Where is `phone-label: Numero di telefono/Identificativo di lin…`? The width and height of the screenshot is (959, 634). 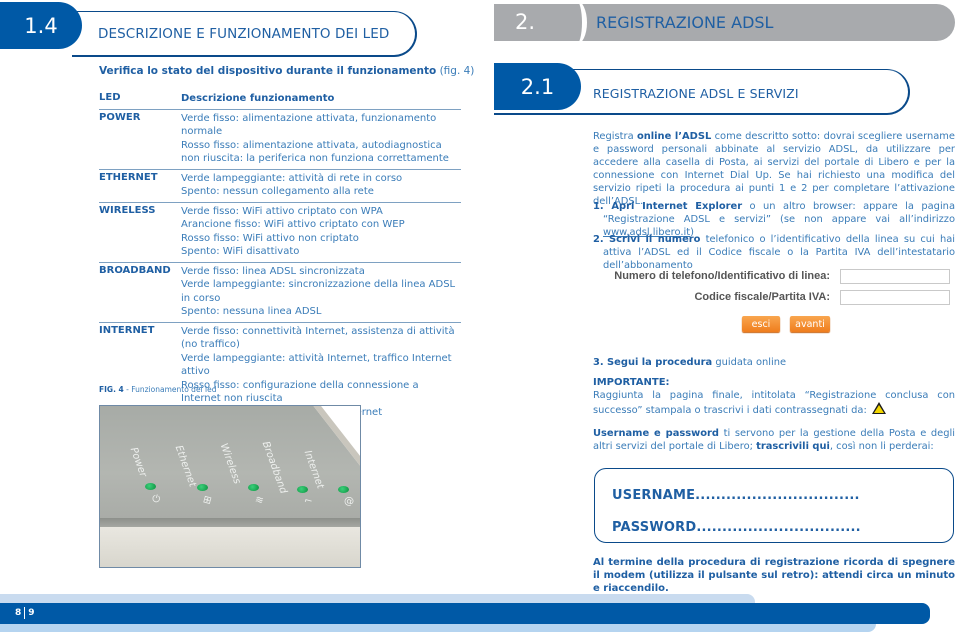
phone-label: Numero di telefono/Identificativo di lin… is located at coordinates (722, 276).